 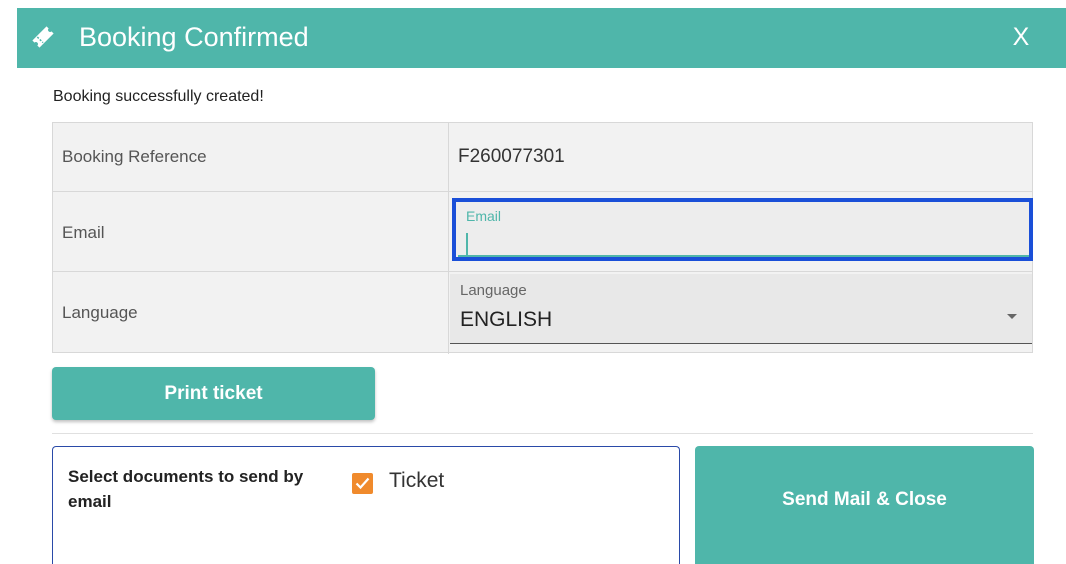 What do you see at coordinates (493, 290) in the screenshot?
I see `language-field-label: Language` at bounding box center [493, 290].